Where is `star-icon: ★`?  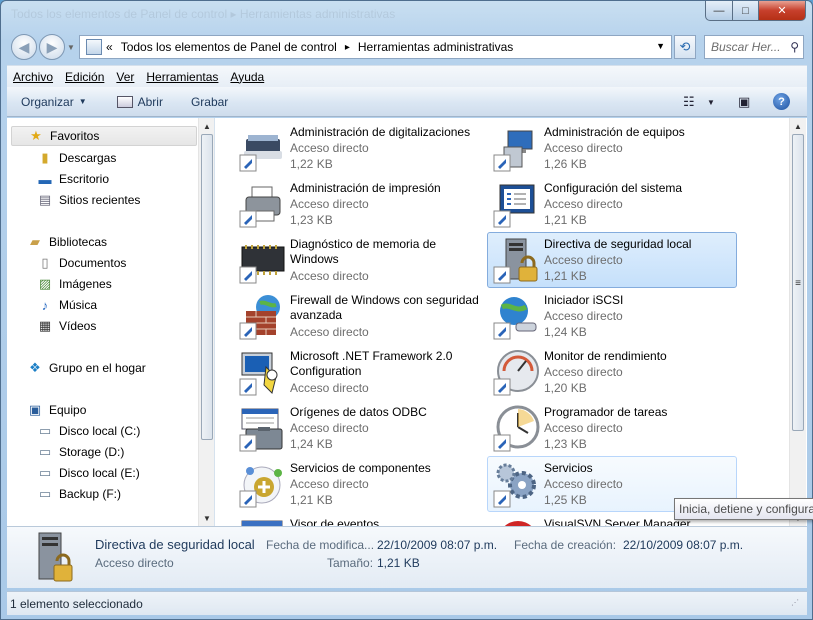 star-icon: ★ is located at coordinates (36, 135).